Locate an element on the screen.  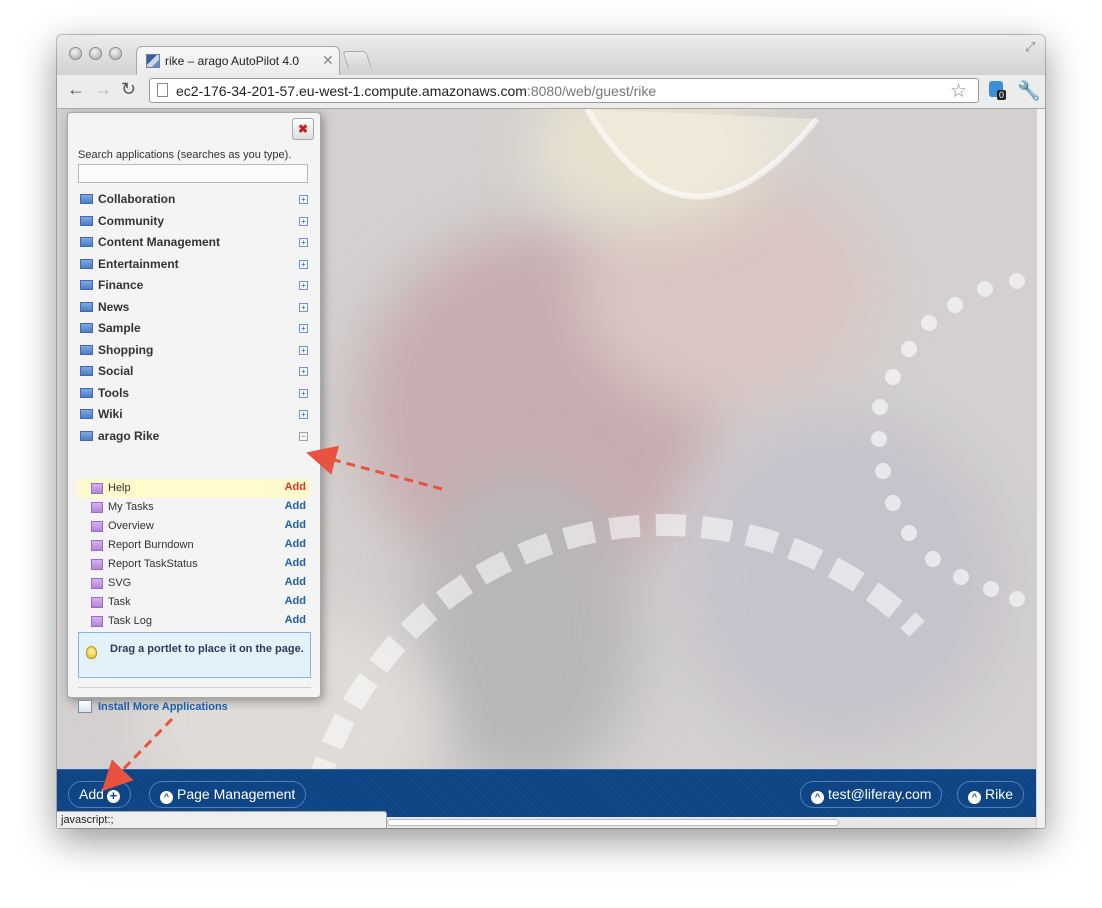
fullscreen-icon: ⤢ is located at coordinates (1030, 47).